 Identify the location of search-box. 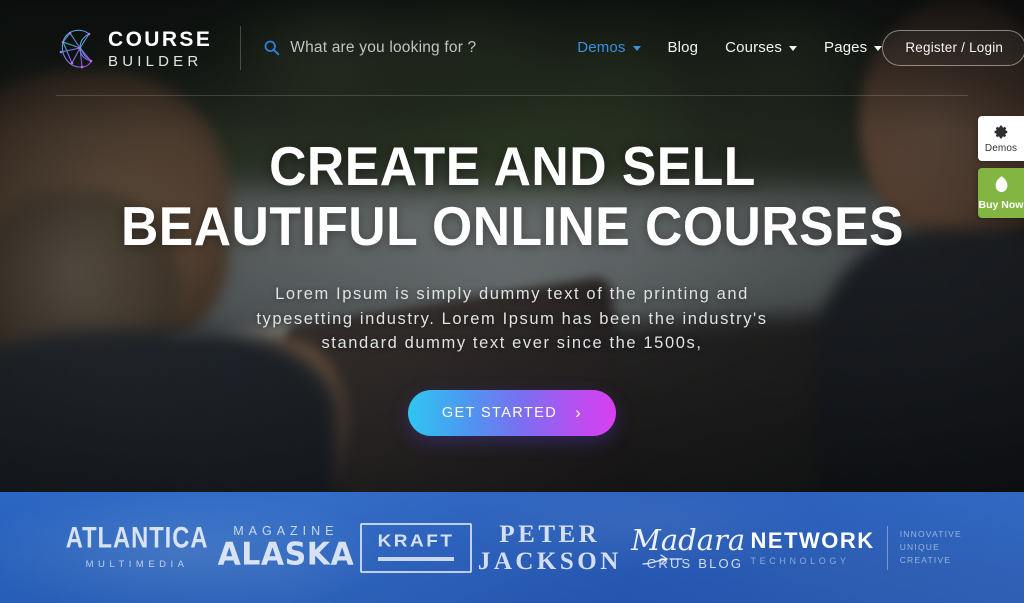
(384, 47).